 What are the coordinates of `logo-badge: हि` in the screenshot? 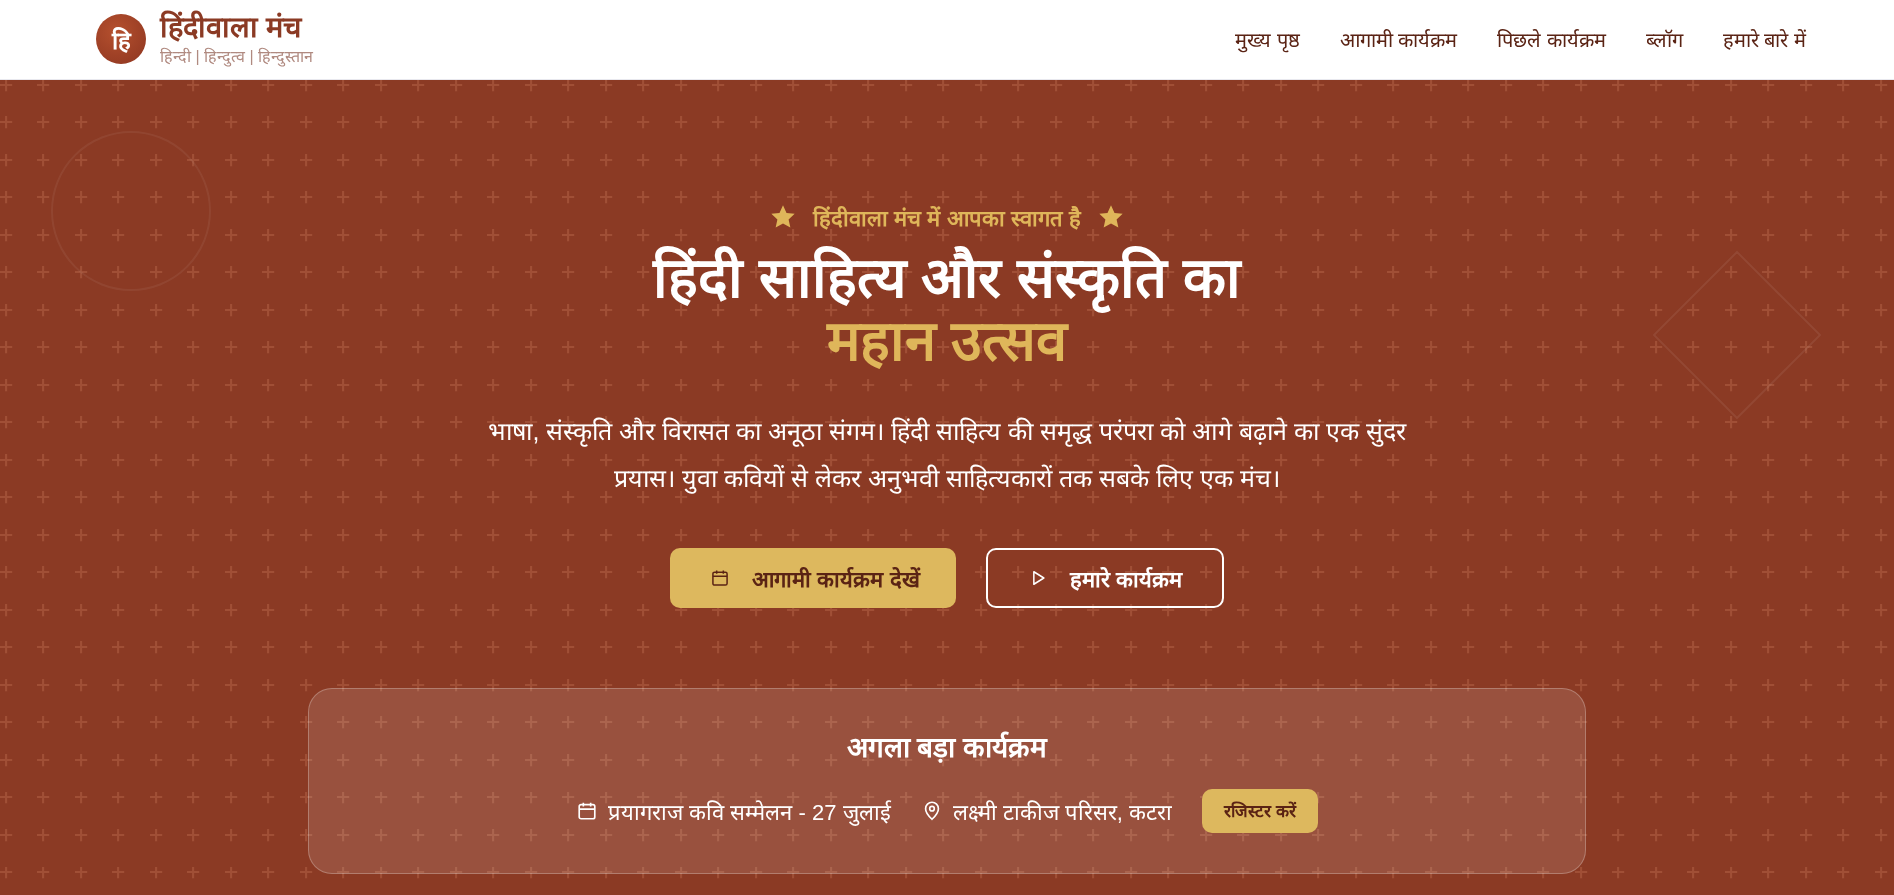 It's located at (121, 39).